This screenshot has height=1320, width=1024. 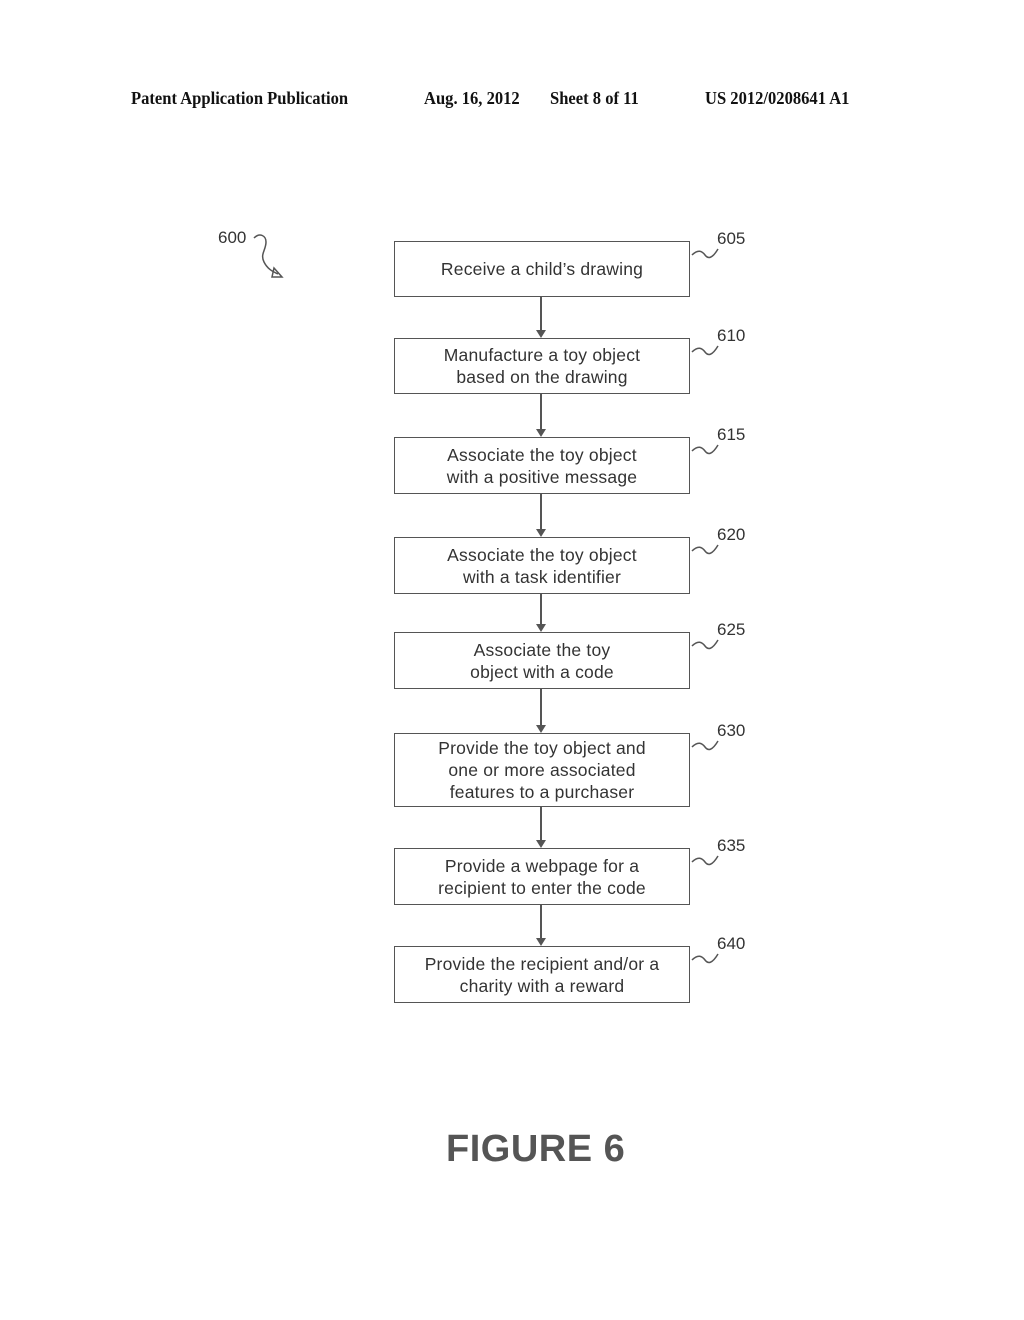 What do you see at coordinates (536, 1149) in the screenshot?
I see `figure-label: FIGURE 6` at bounding box center [536, 1149].